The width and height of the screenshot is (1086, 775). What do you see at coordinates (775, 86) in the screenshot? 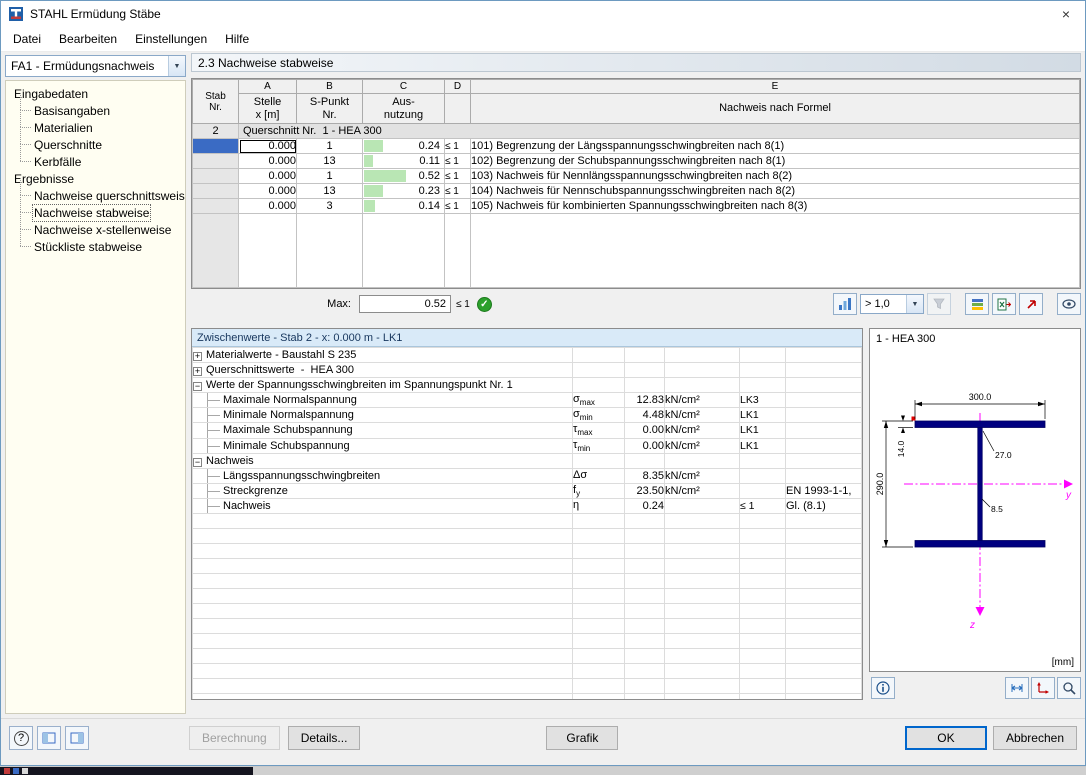
I see `column-letter-e: E` at bounding box center [775, 86].